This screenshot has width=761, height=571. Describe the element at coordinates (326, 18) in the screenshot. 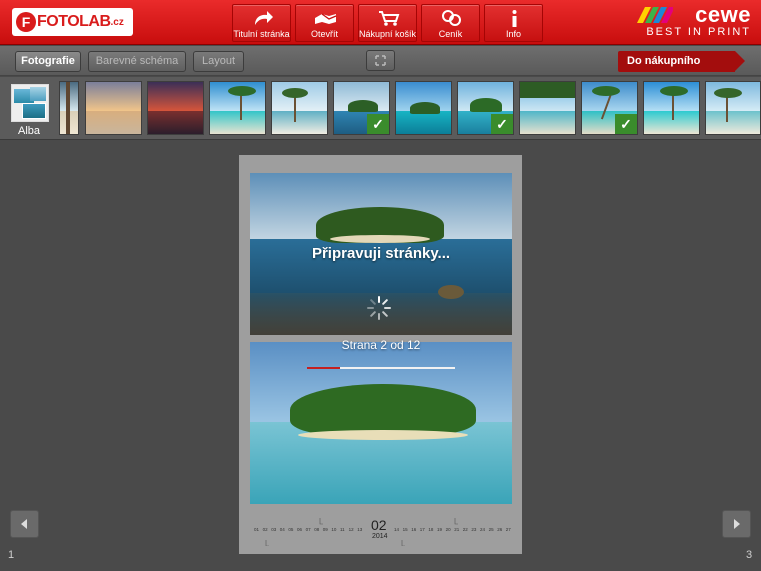

I see `open-hand-icon` at that location.